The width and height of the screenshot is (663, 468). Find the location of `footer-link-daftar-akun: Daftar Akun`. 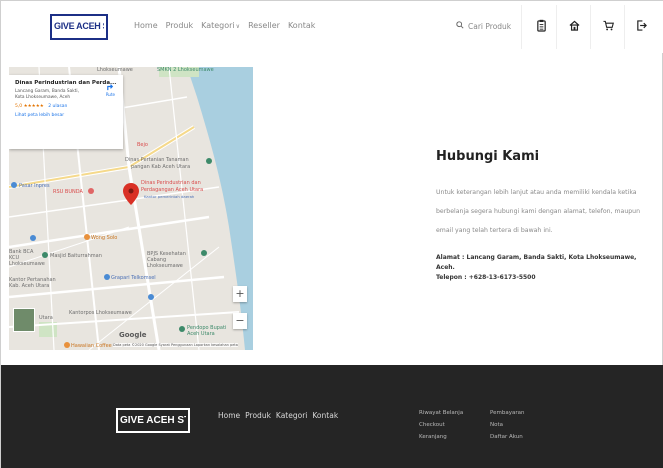

footer-link-daftar-akun: Daftar Akun is located at coordinates (507, 437).